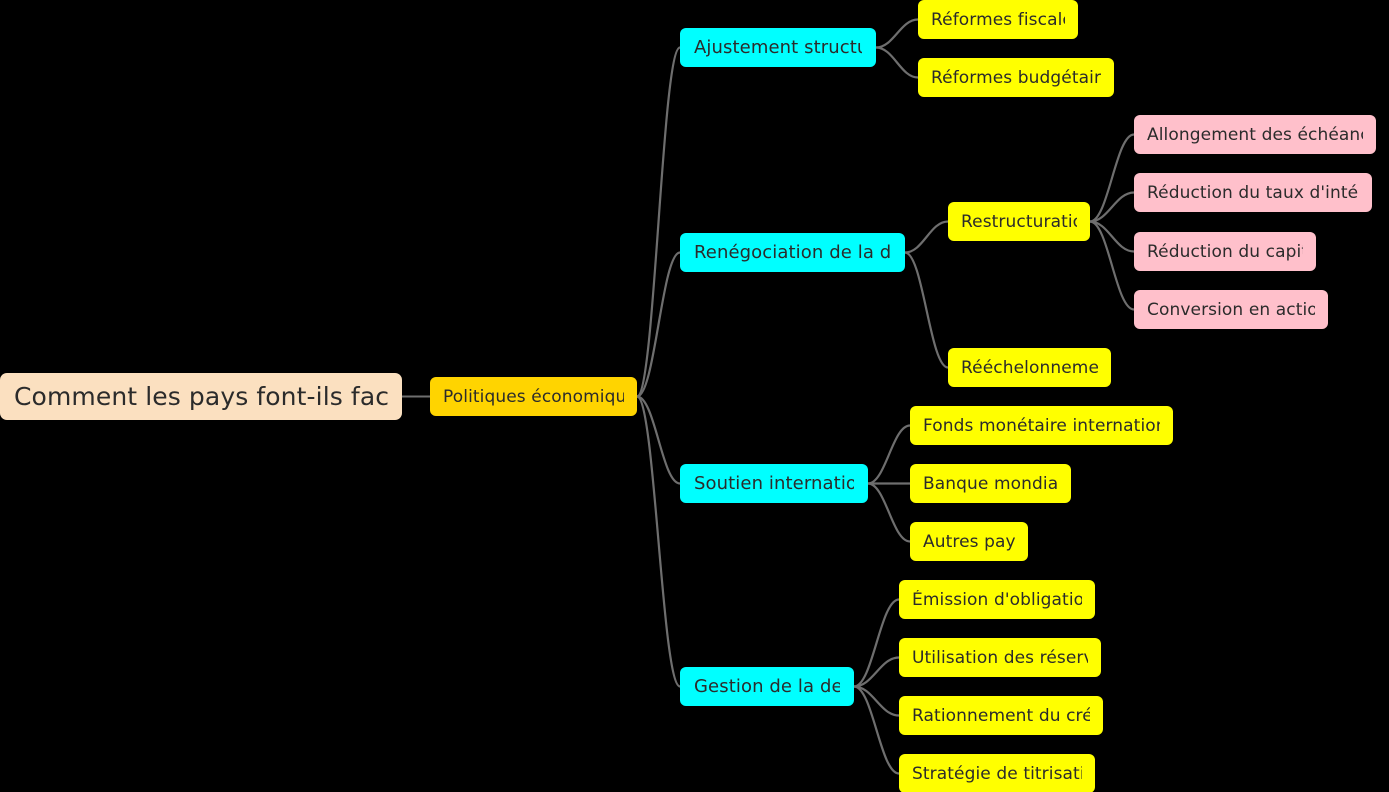  I want to click on mindmap-node-n10: Conversion en actions, so click(1231, 309).